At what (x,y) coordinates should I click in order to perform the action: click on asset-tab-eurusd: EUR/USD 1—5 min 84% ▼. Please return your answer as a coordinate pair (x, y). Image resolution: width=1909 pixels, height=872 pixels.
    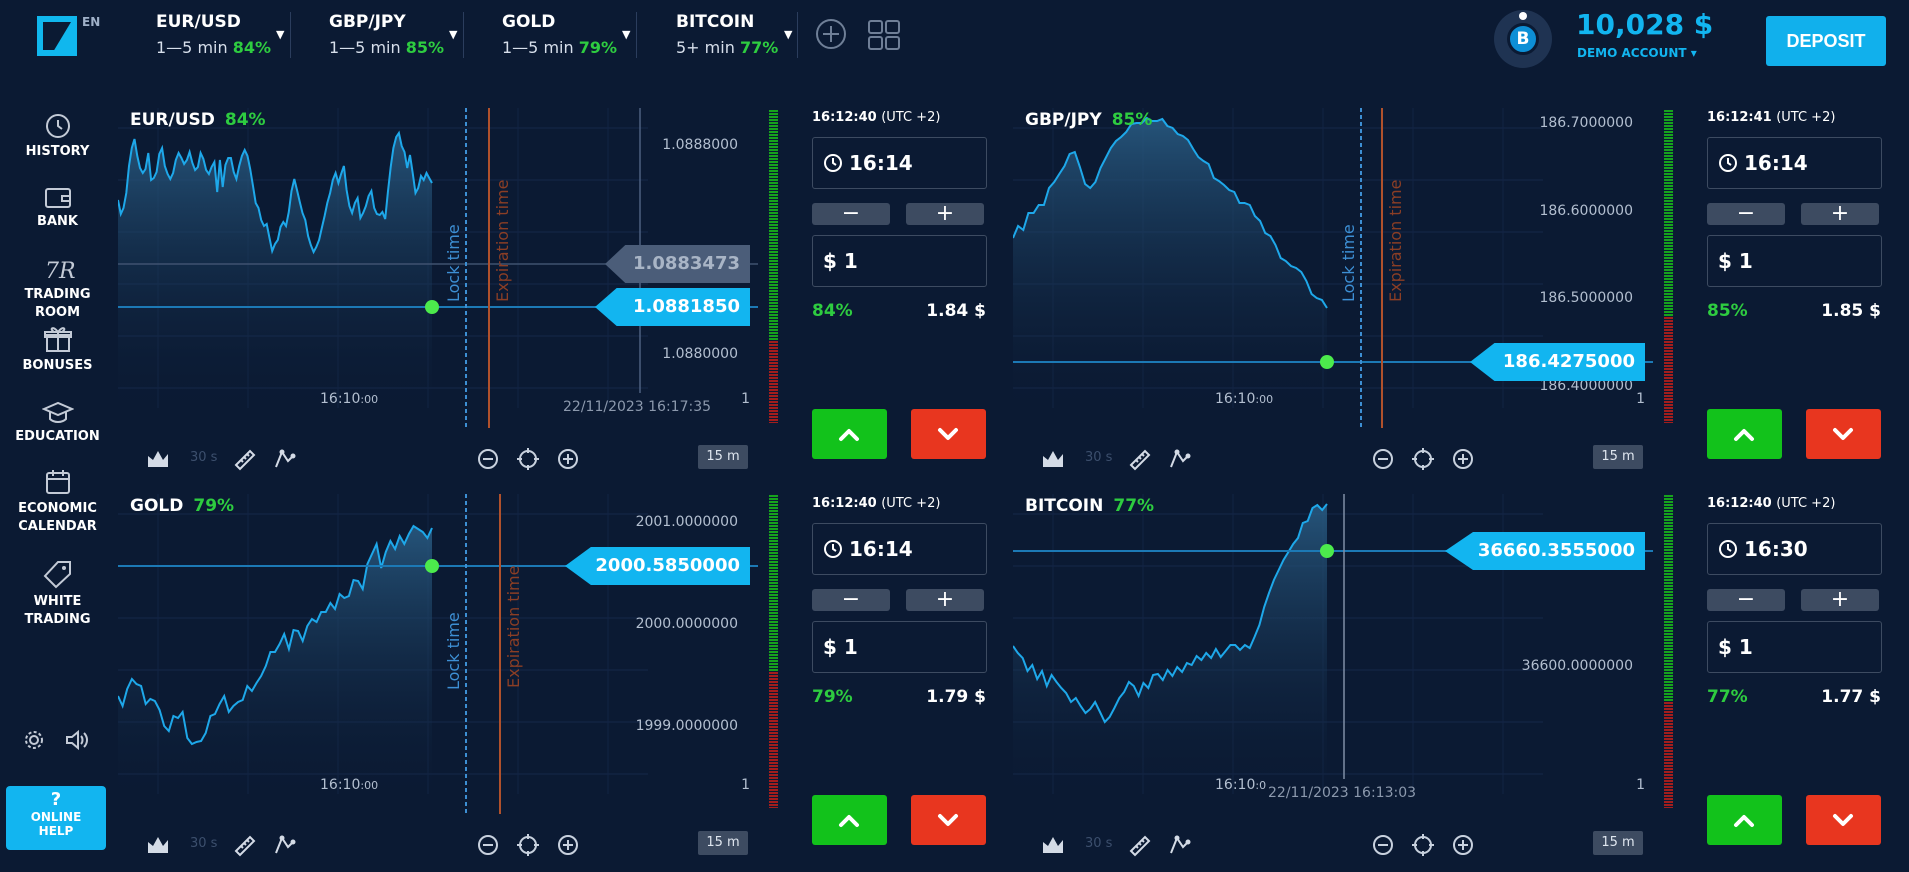
    Looking at the image, I should click on (223, 35).